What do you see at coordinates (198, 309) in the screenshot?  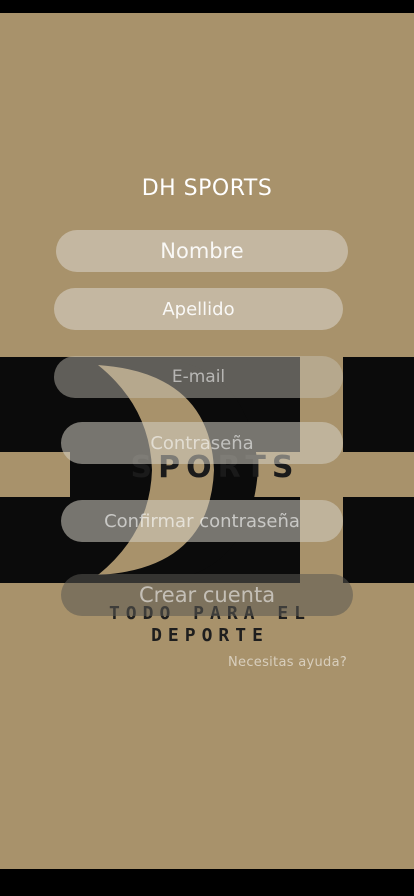 I see `last-name-field` at bounding box center [198, 309].